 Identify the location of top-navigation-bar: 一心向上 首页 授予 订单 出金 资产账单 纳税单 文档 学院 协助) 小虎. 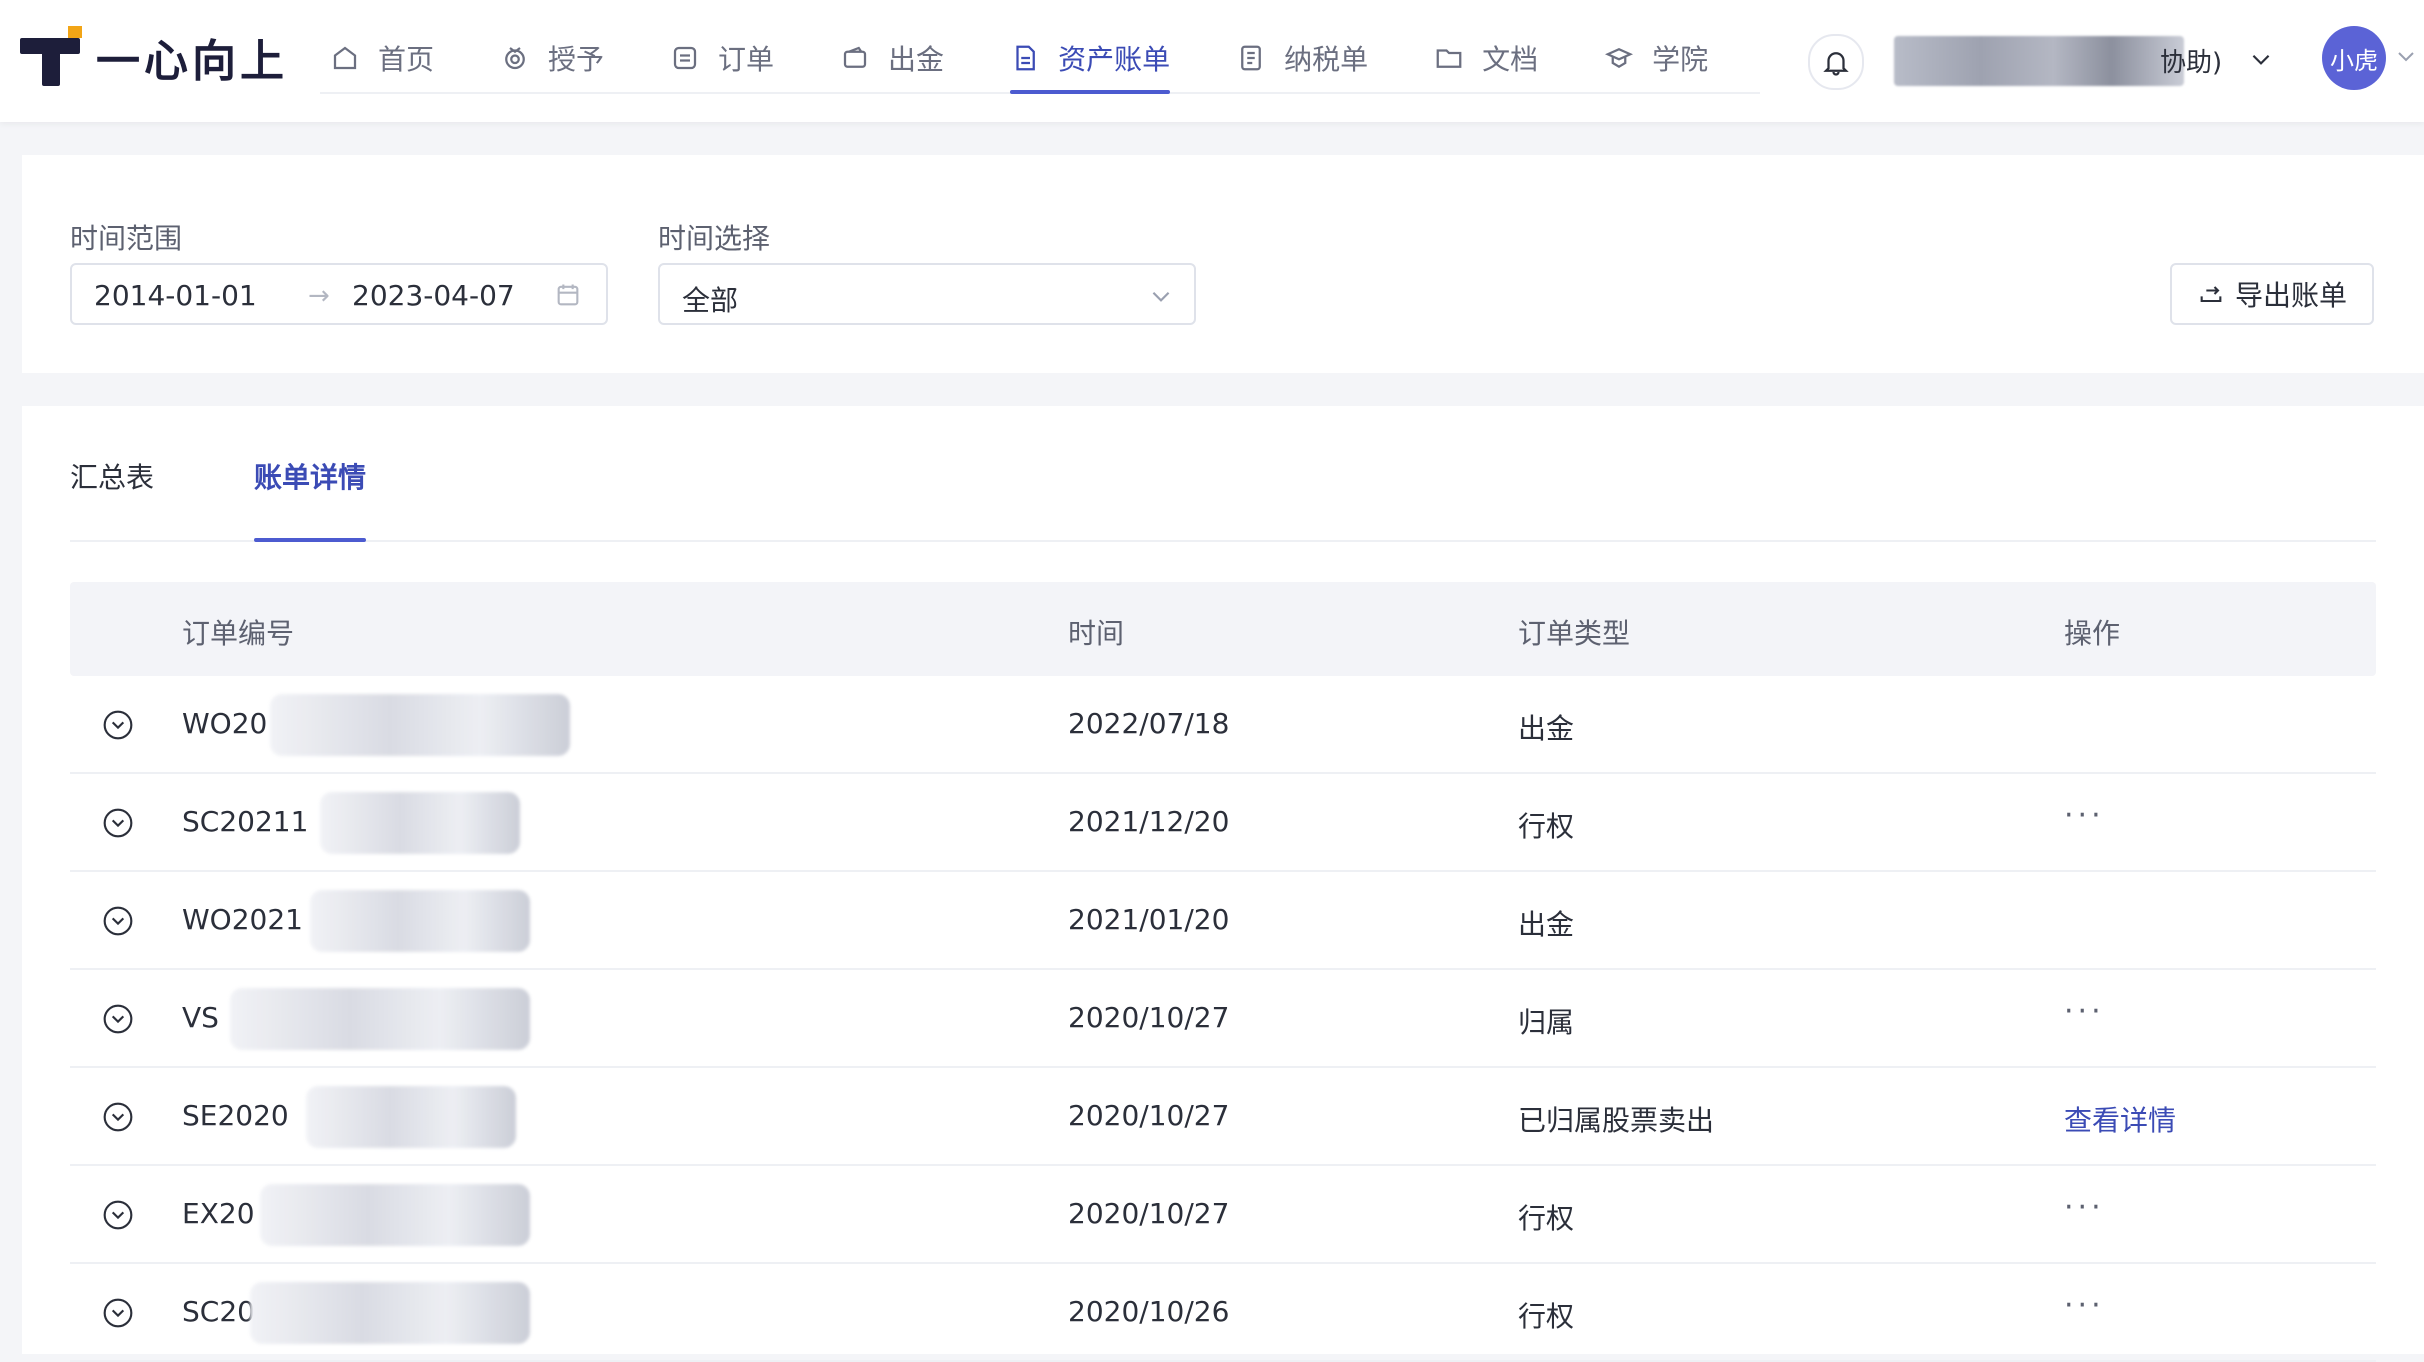
(1212, 61).